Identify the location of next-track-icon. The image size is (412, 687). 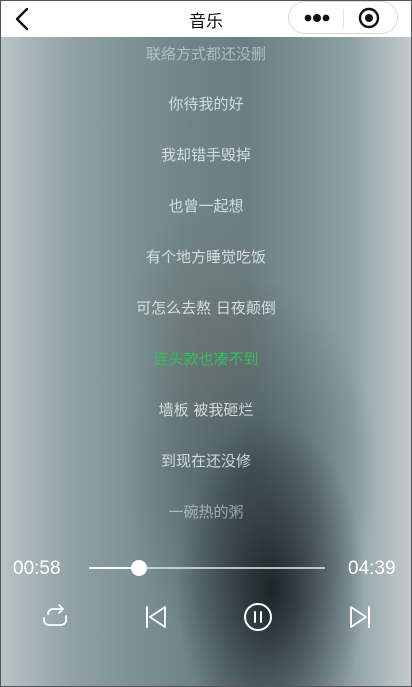
(360, 617).